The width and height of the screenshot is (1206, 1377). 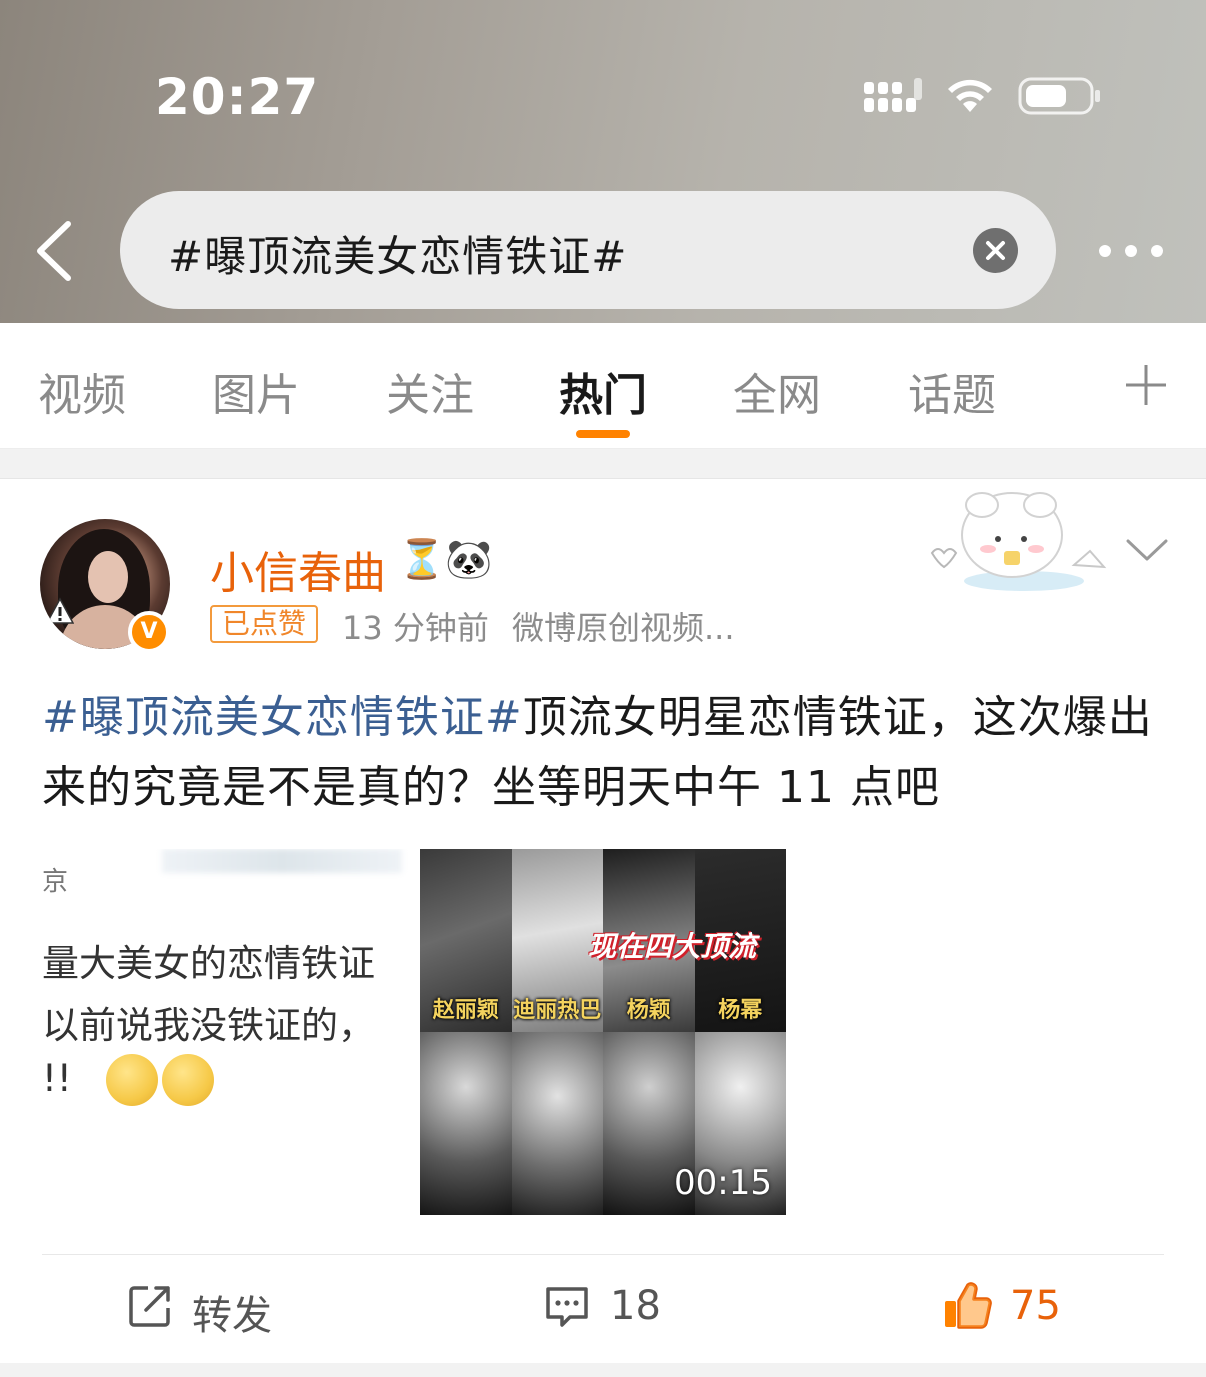 I want to click on video-thumbnail: 赵丽颖 迪丽热巴 杨颖 杨幂 现在四大顶流 00:15, so click(x=603, y=1032).